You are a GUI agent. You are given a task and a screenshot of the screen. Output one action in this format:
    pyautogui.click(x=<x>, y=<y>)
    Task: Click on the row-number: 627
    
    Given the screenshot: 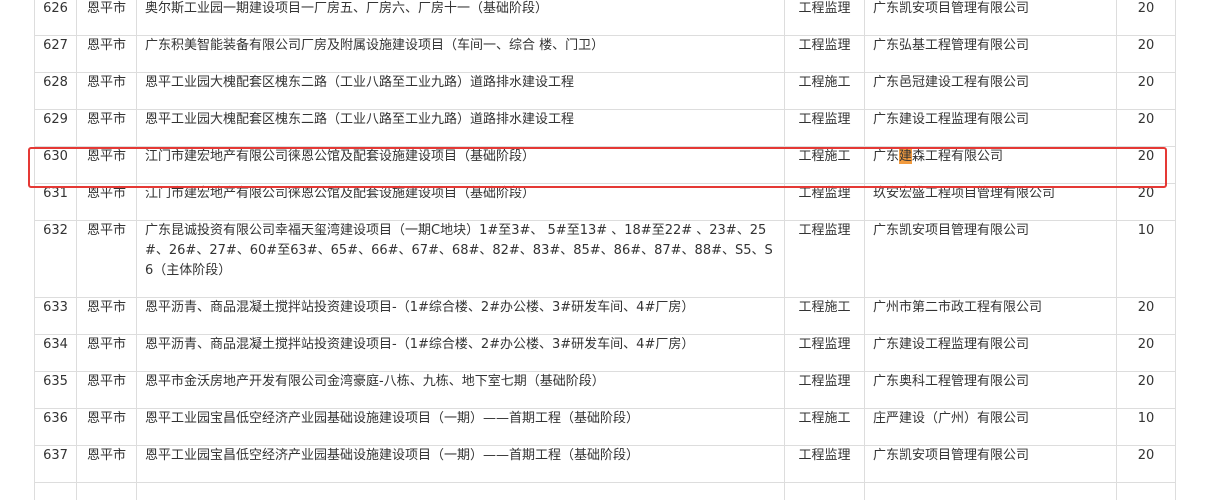 What is the action you would take?
    pyautogui.click(x=55, y=54)
    